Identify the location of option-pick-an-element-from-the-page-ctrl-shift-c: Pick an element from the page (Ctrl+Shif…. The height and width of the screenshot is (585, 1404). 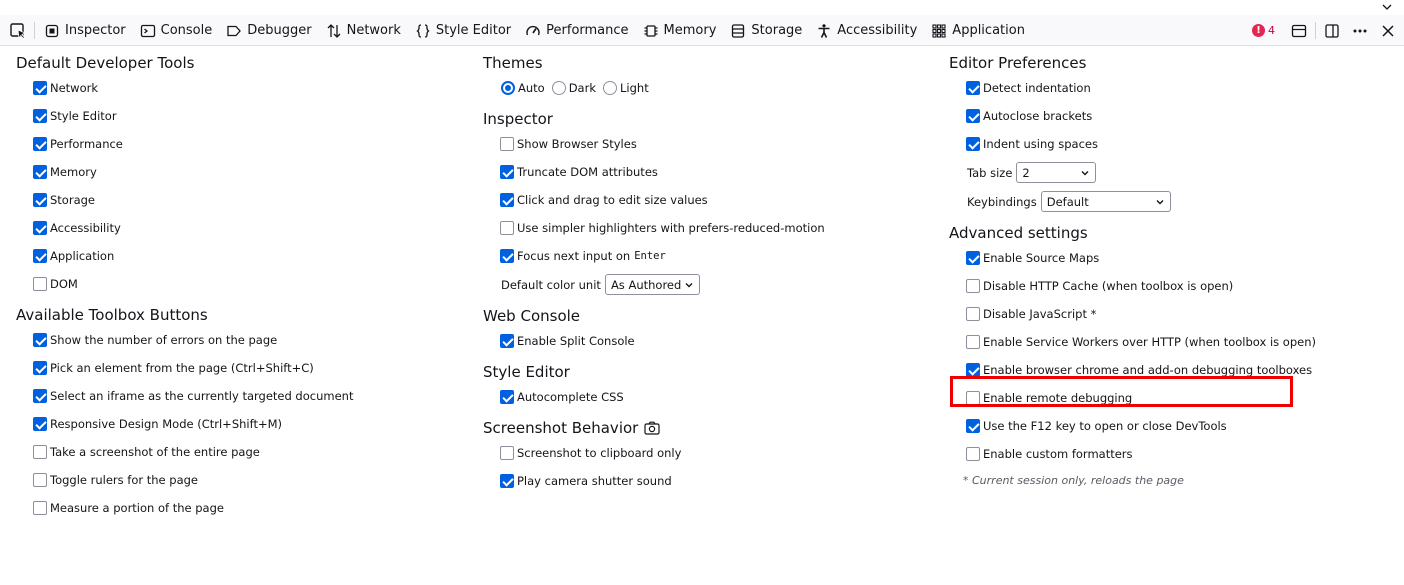
(249, 368).